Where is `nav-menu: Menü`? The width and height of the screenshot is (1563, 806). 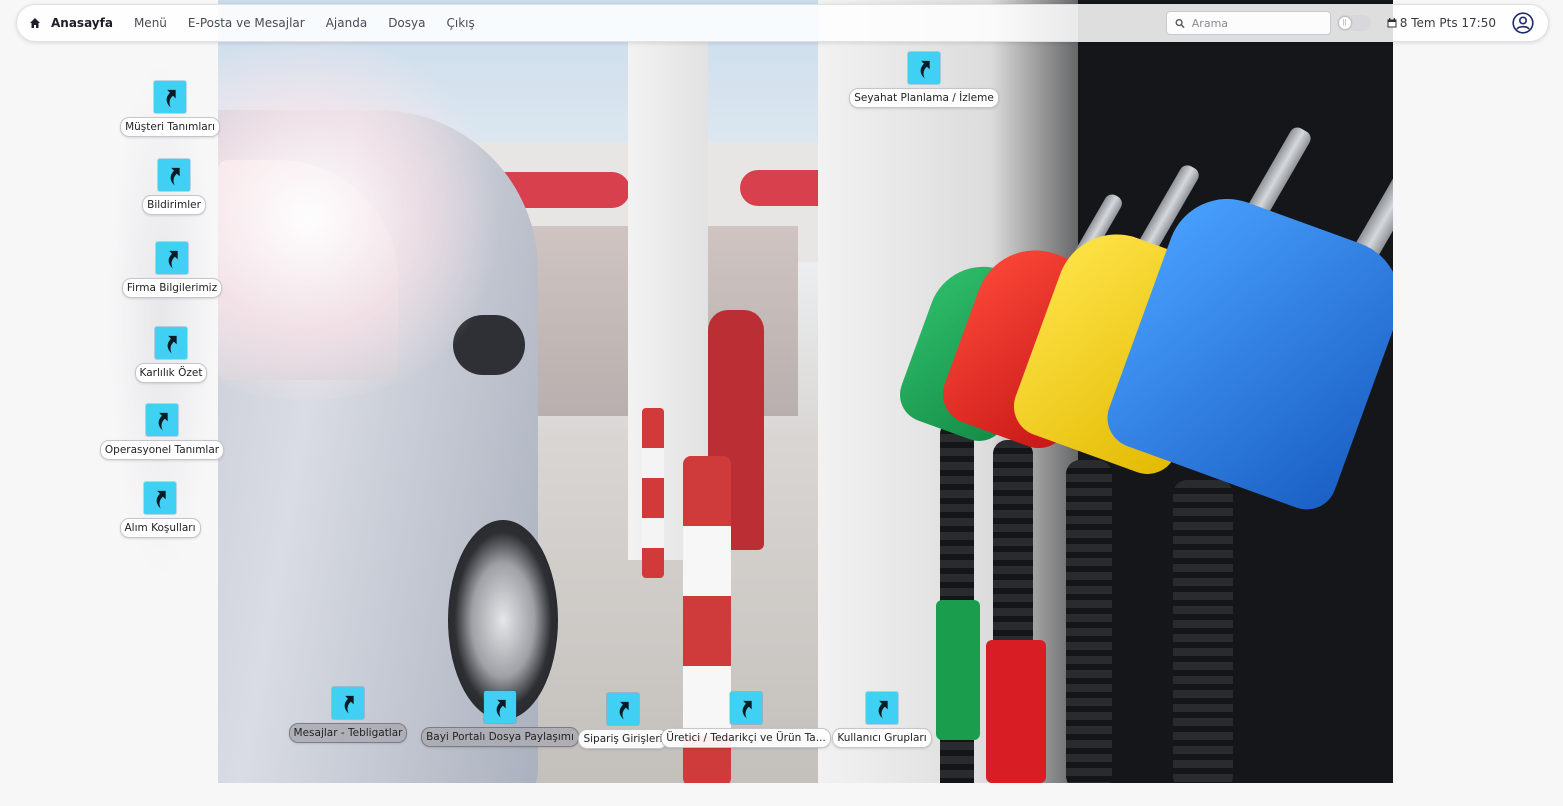 nav-menu: Menü is located at coordinates (150, 23).